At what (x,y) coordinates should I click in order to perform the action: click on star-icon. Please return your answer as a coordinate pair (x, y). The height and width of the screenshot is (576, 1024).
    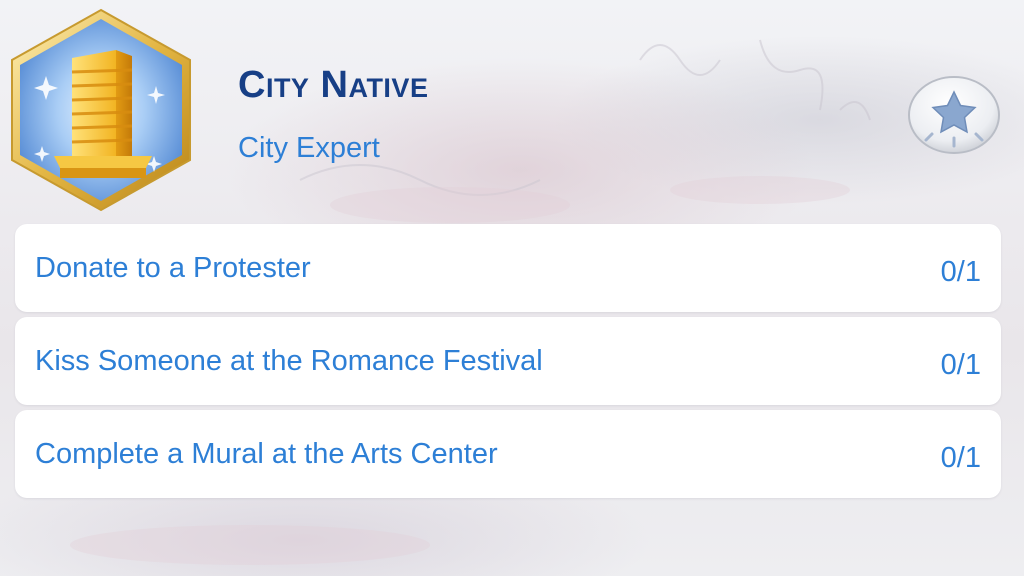
    Looking at the image, I should click on (954, 115).